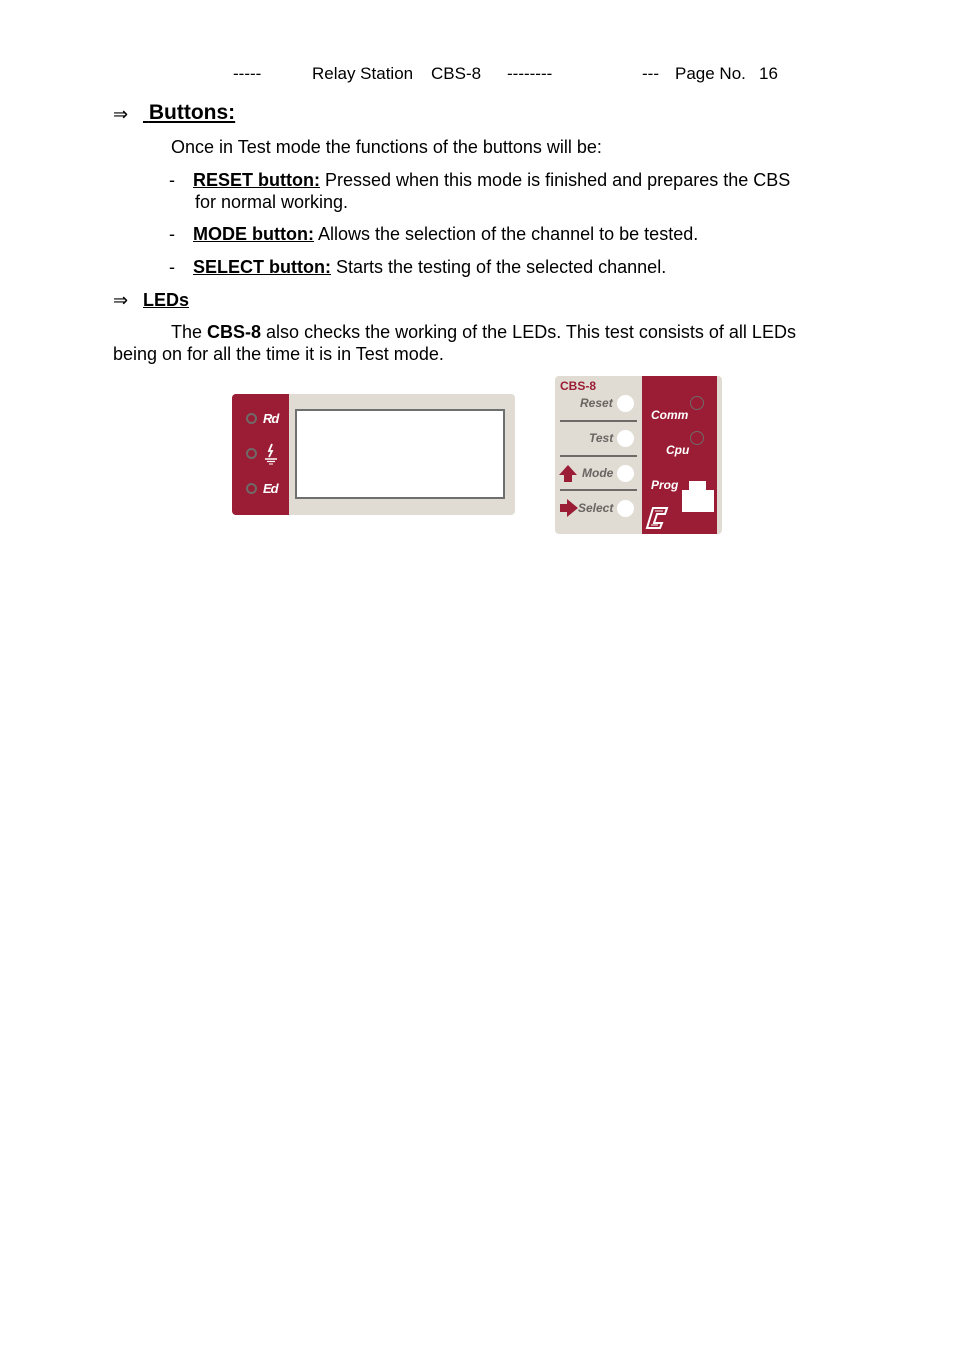 The width and height of the screenshot is (954, 1351). What do you see at coordinates (568, 473) in the screenshot?
I see `up-arrow-icon` at bounding box center [568, 473].